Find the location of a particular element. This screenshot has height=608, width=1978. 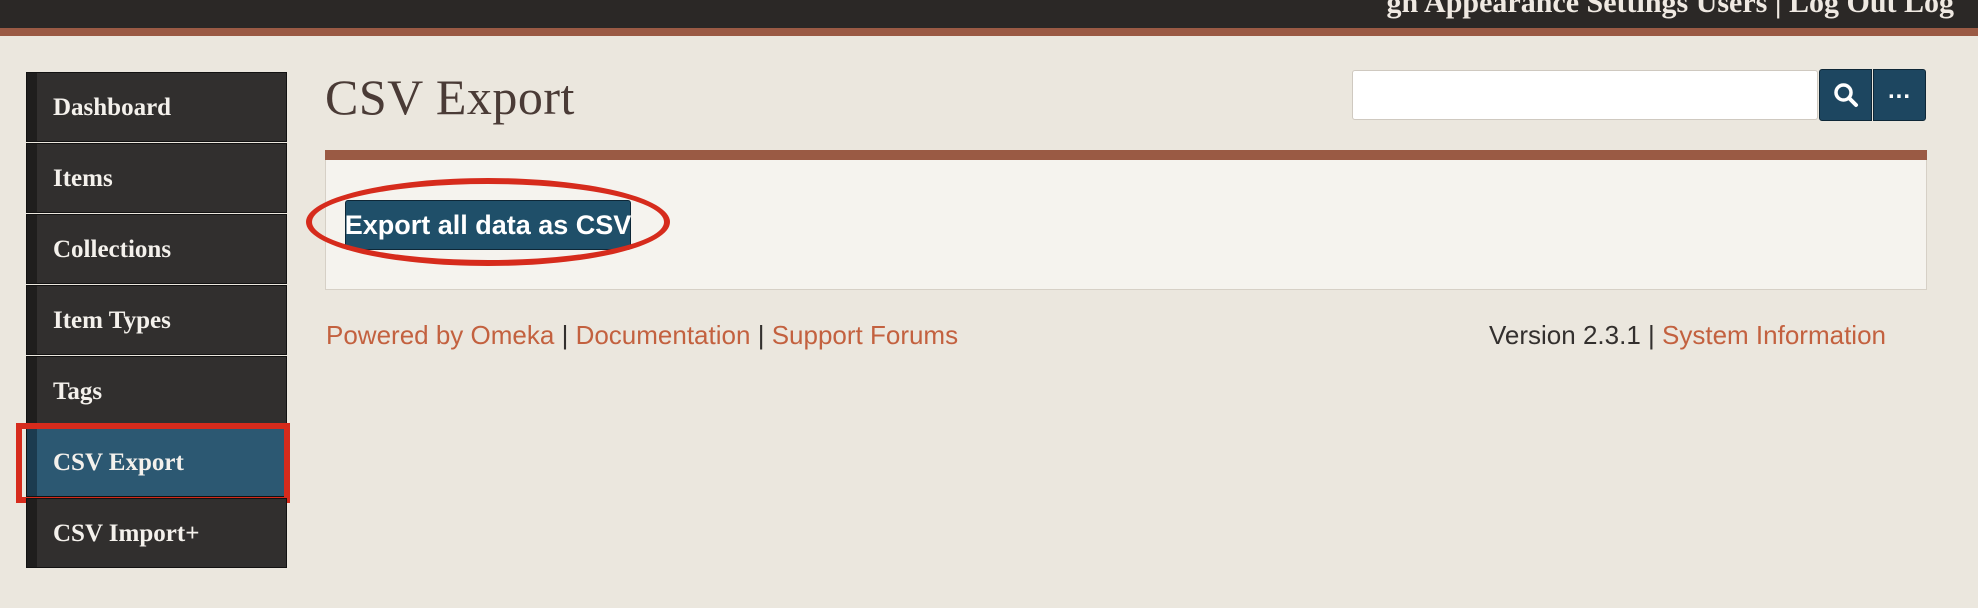

sidebar-item-dashboard: Dashboard is located at coordinates (156, 107).